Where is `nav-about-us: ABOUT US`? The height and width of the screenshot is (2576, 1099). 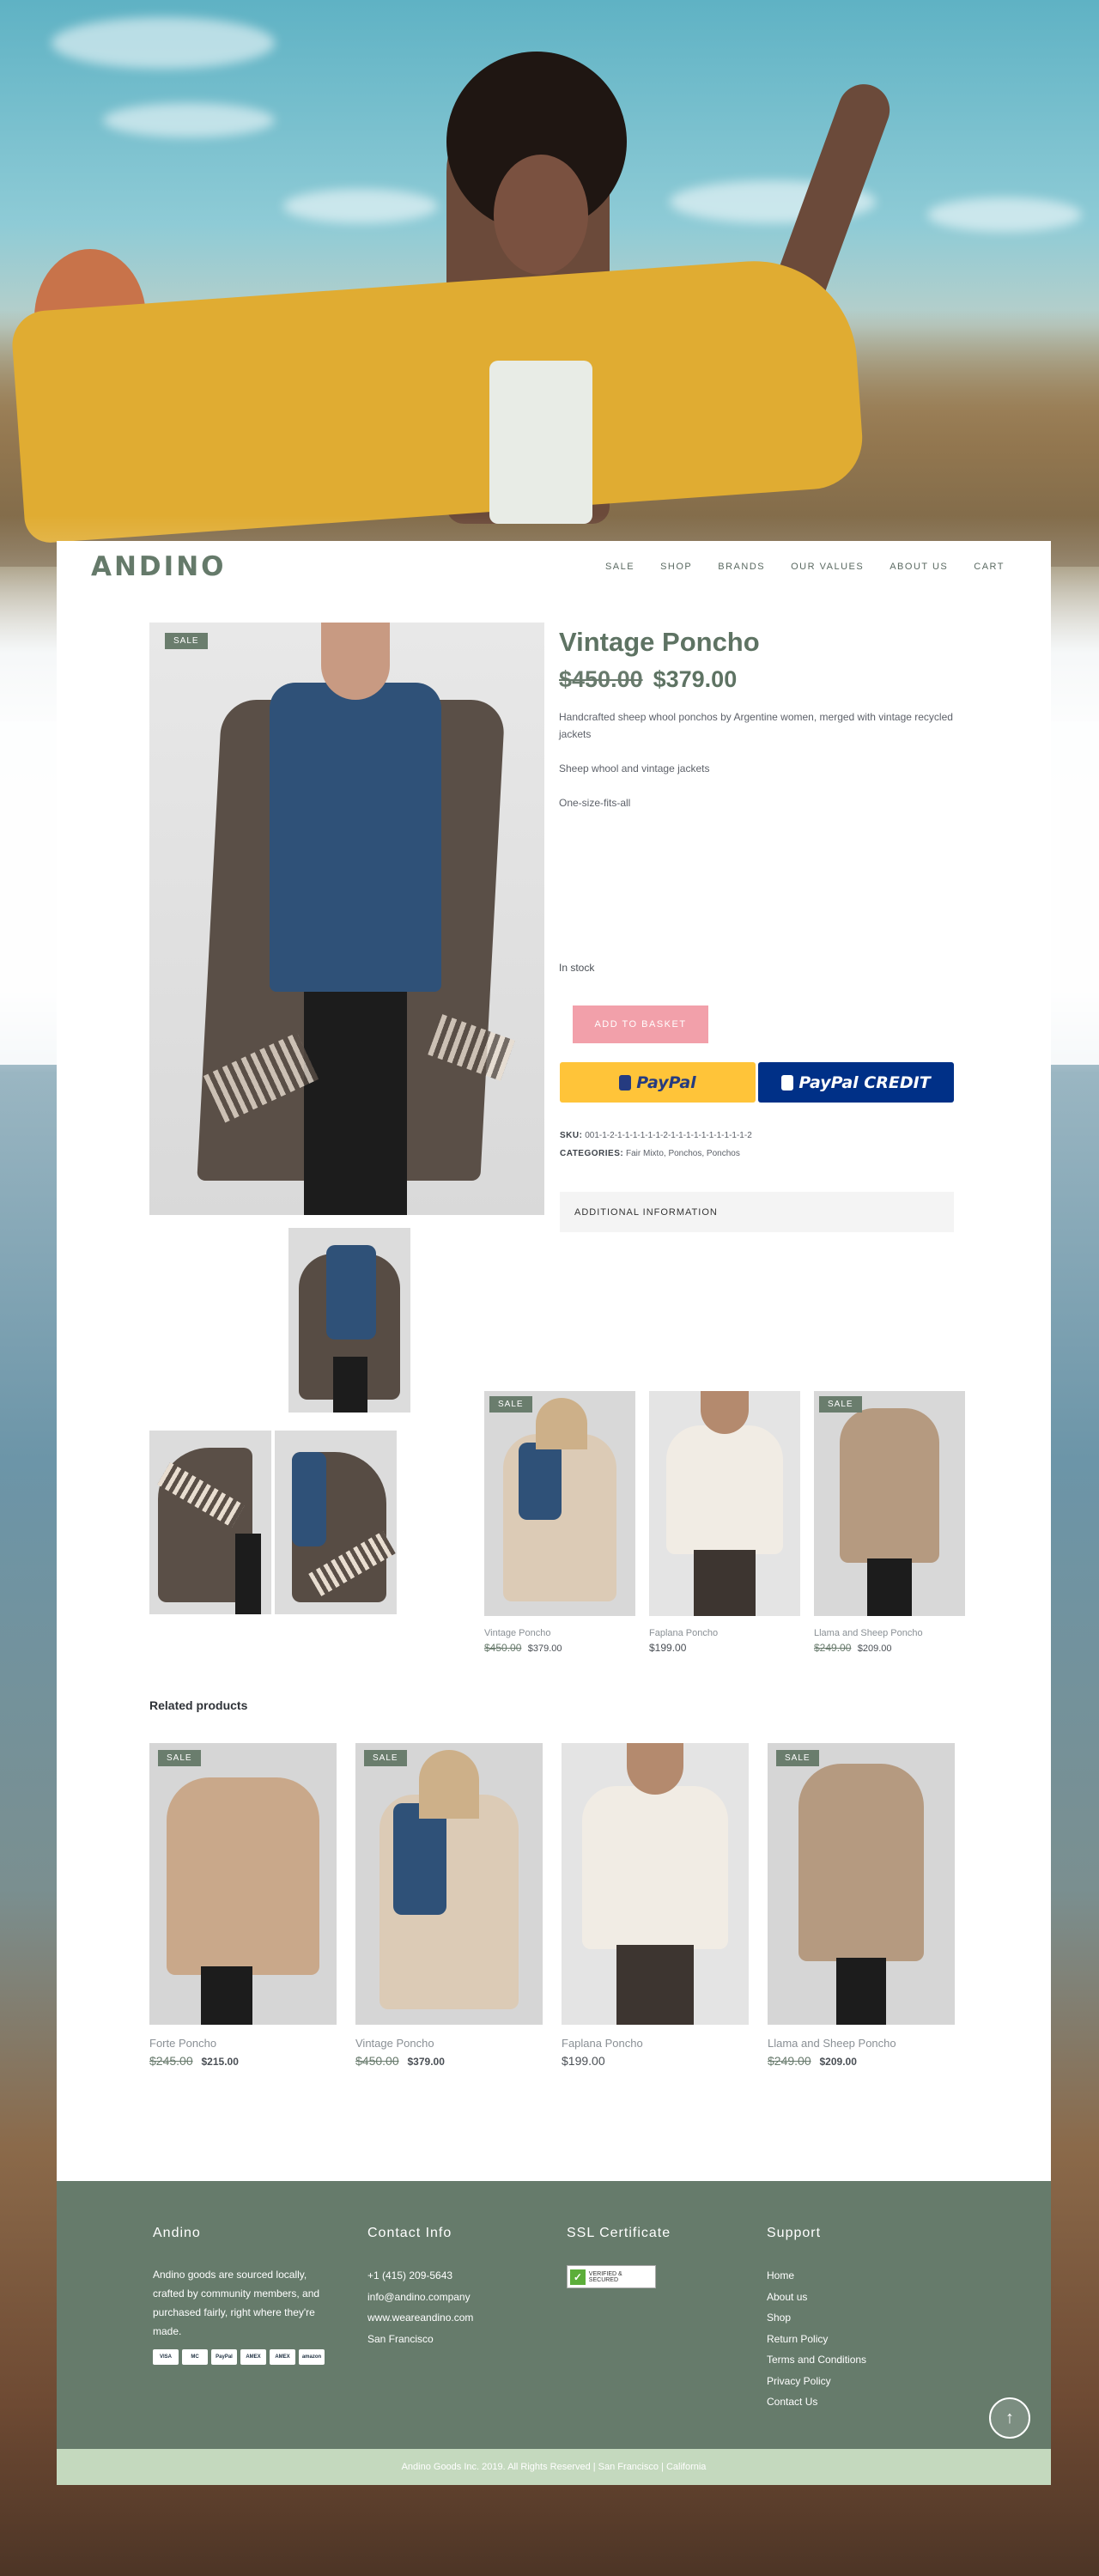
nav-about-us: ABOUT US is located at coordinates (919, 567).